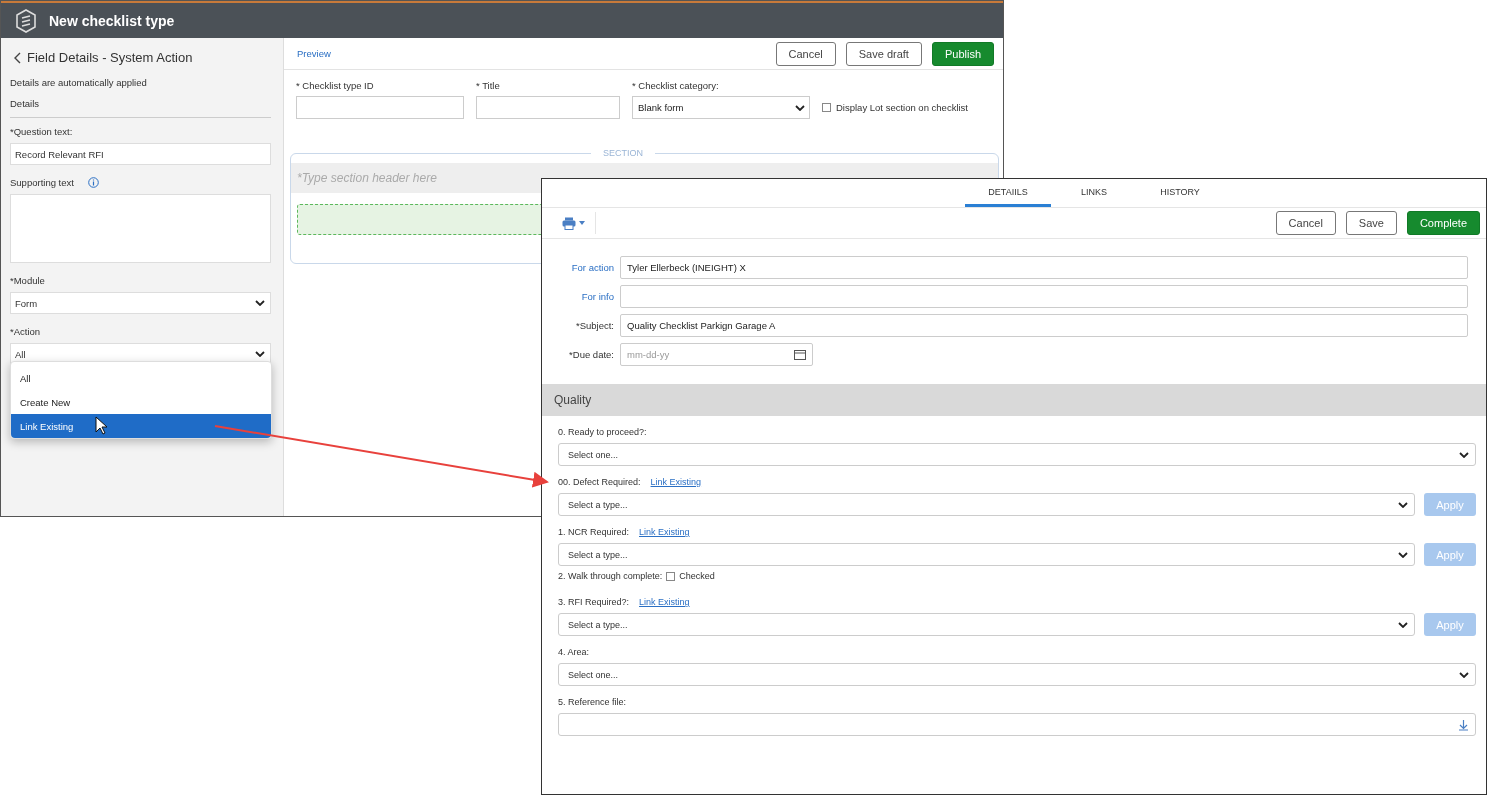 This screenshot has height=795, width=1491. I want to click on question-label: 4. Area:, so click(574, 652).